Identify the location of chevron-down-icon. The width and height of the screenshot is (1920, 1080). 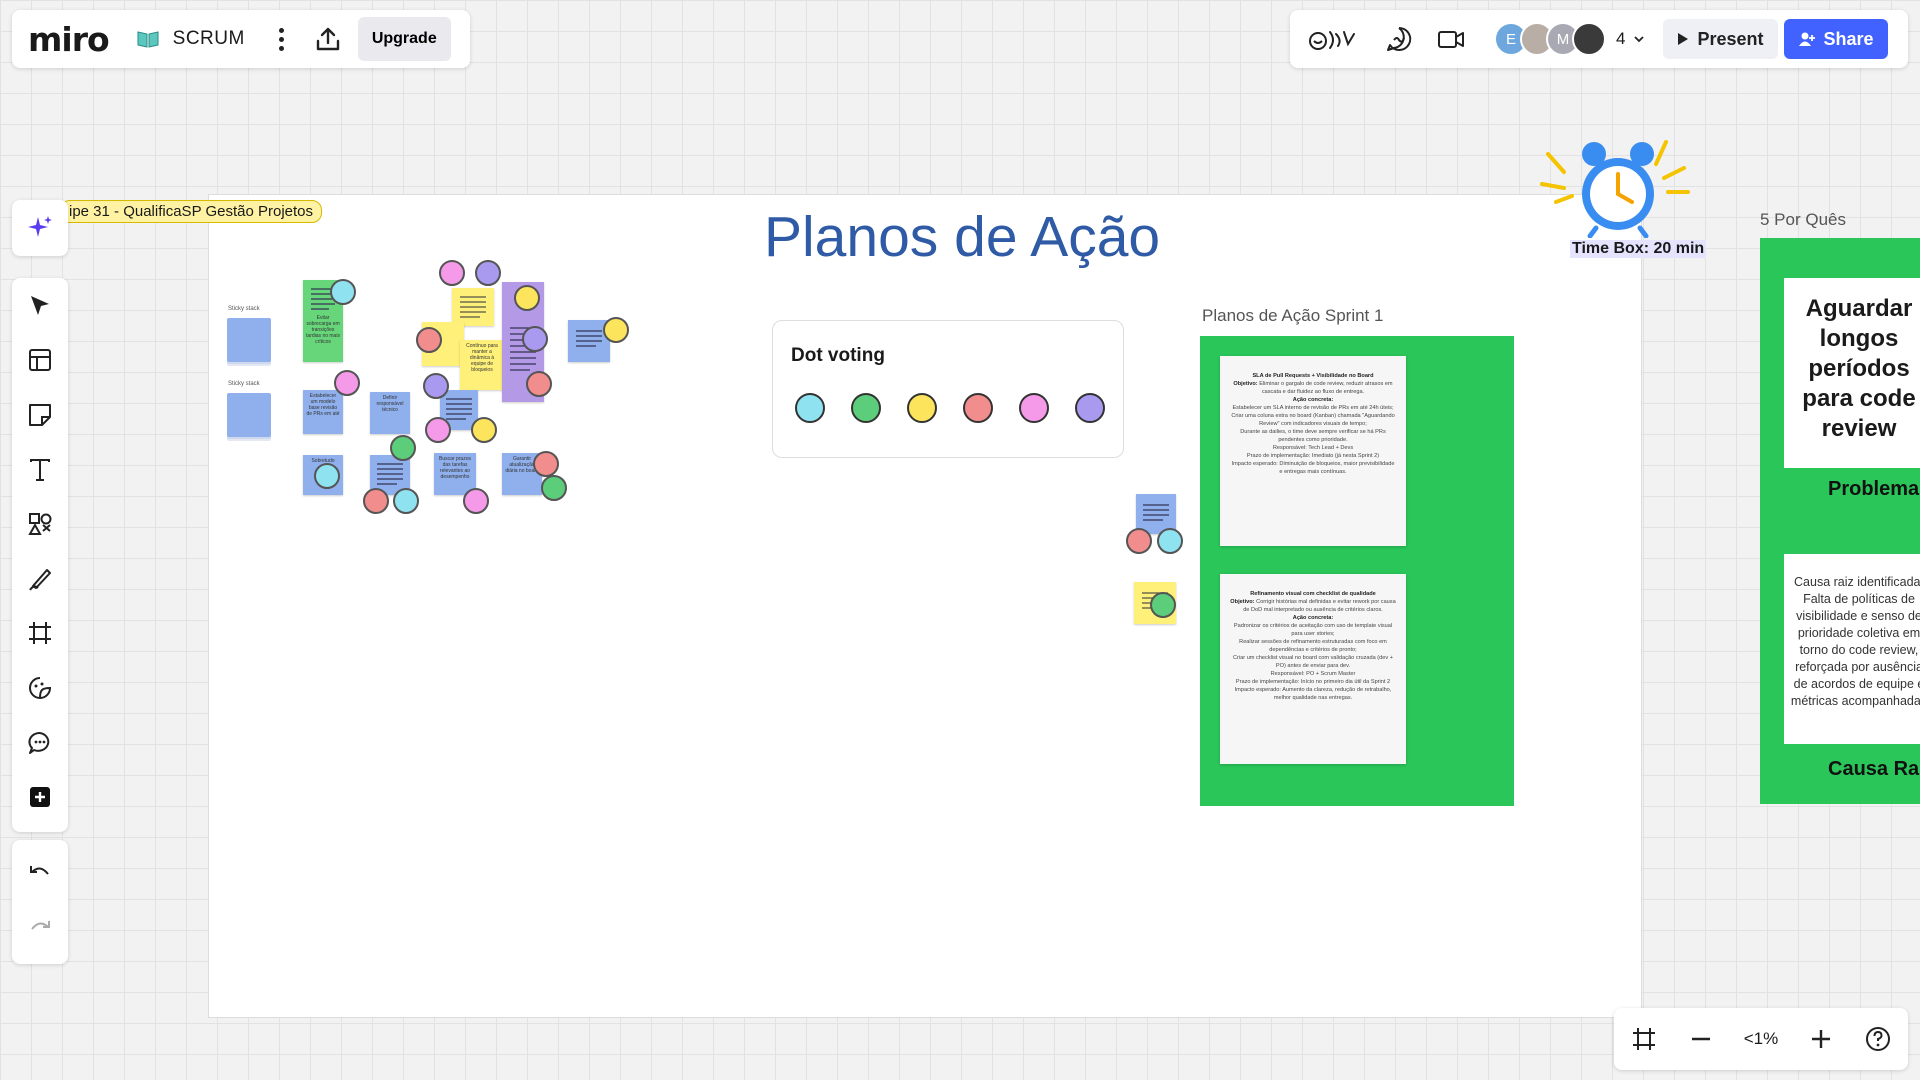
(1639, 39).